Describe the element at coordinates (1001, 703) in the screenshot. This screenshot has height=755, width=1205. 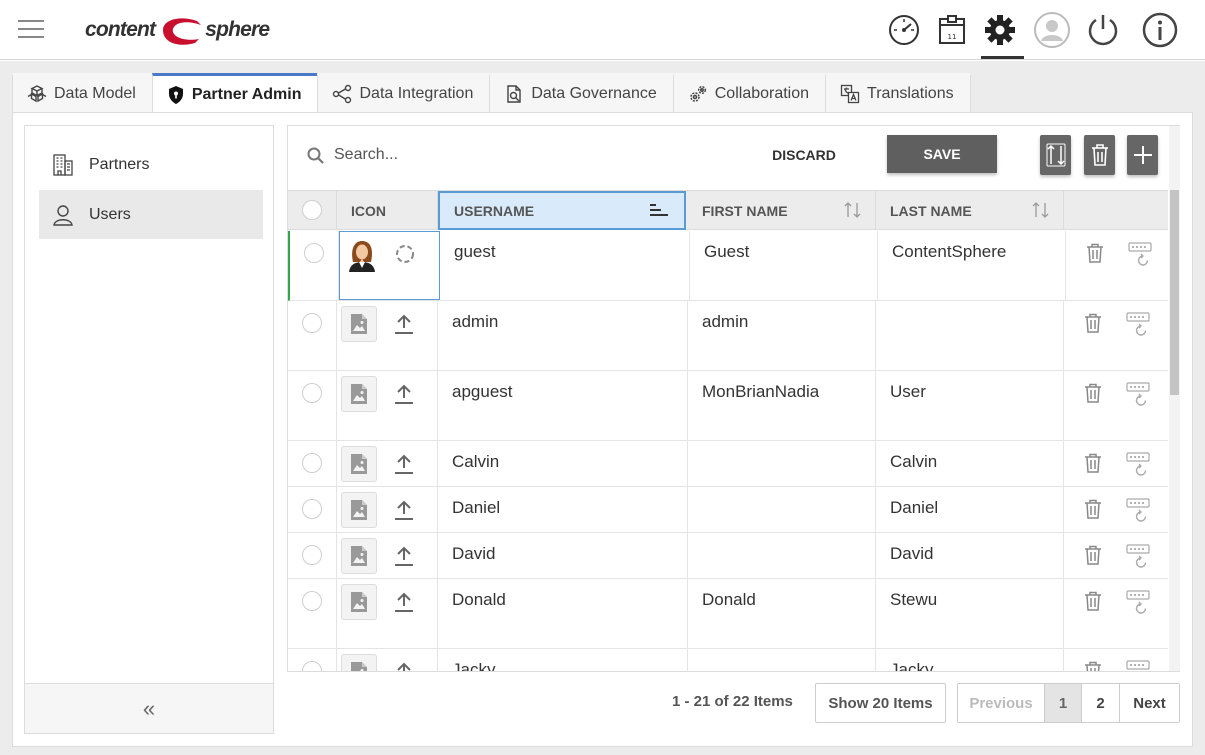
I see `previous-page-button: Previous` at that location.